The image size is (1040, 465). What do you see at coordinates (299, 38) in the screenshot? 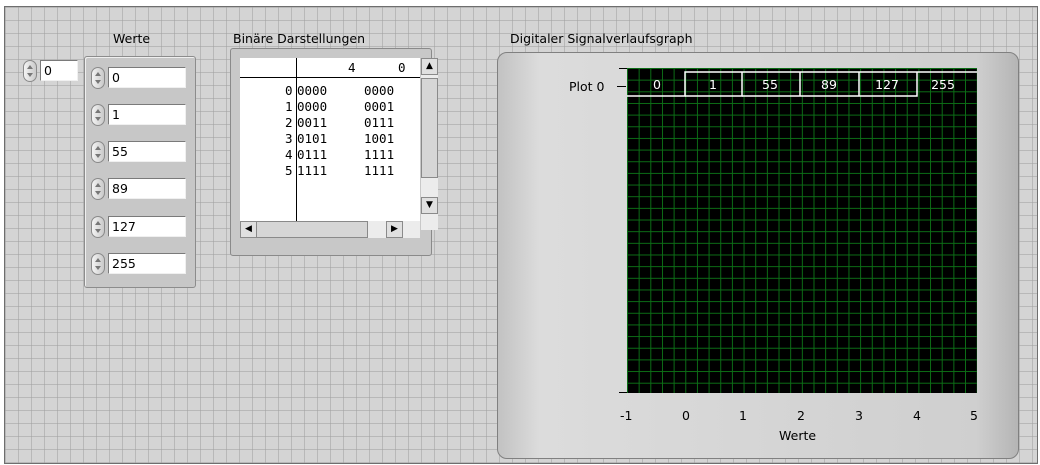
I see `binary-label: Binäre Darstellungen` at bounding box center [299, 38].